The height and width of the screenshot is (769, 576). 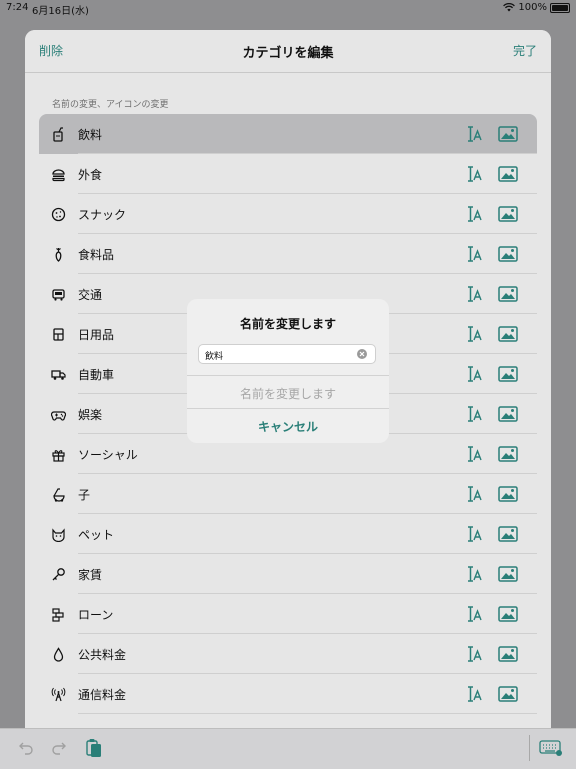 I want to click on category-label: 通信料金, so click(x=102, y=695).